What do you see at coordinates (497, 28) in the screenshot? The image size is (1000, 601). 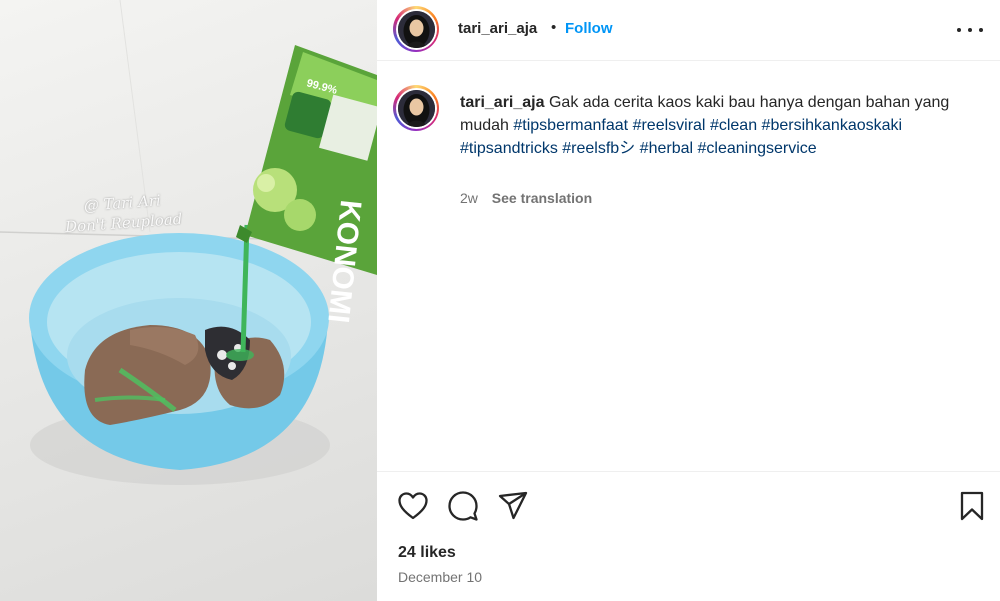 I see `header-username: tari_ari_aja` at bounding box center [497, 28].